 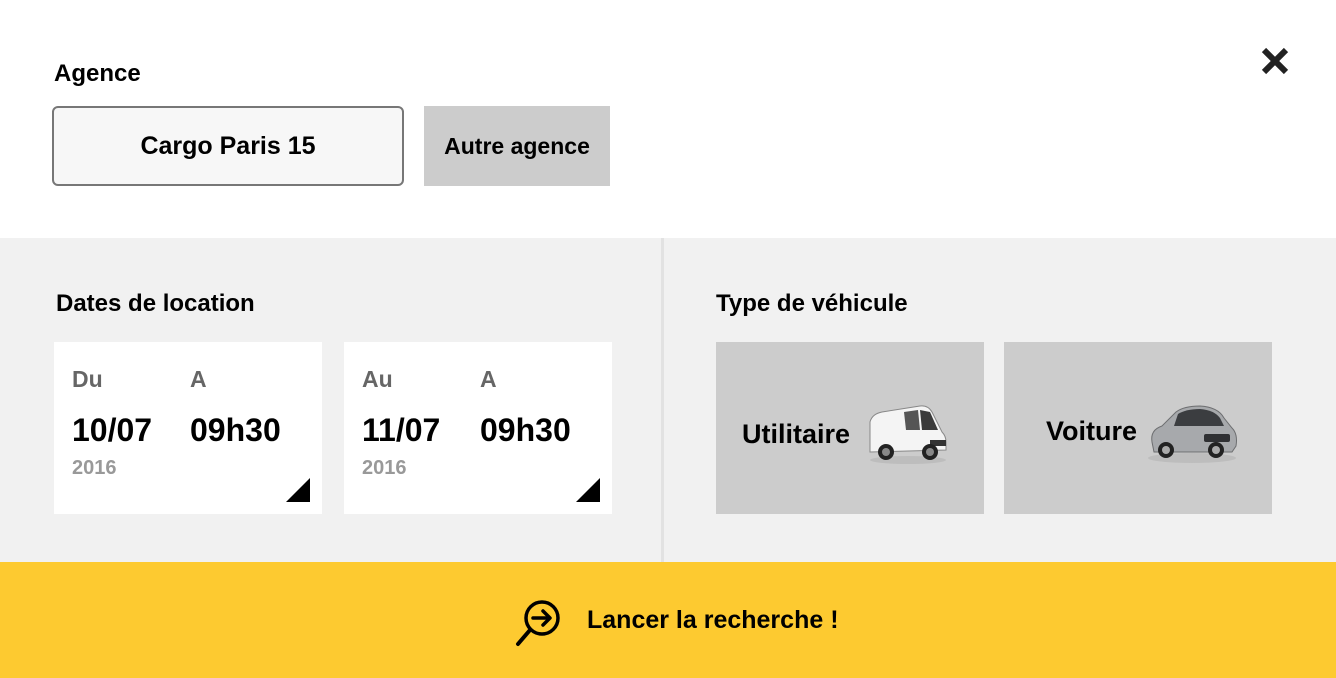 What do you see at coordinates (1192, 434) in the screenshot?
I see `car-icon` at bounding box center [1192, 434].